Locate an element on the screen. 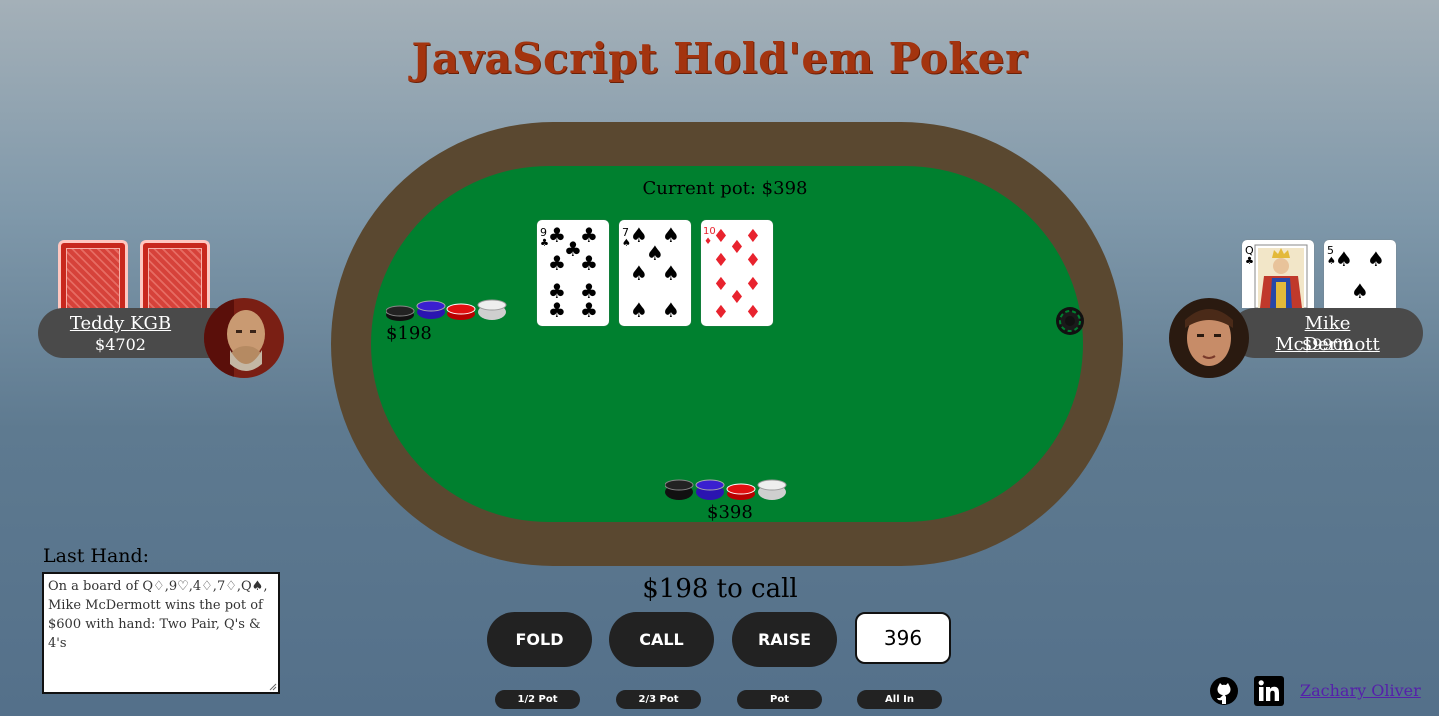 The width and height of the screenshot is (1439, 716). left-player-stack: $4702 is located at coordinates (120, 344).